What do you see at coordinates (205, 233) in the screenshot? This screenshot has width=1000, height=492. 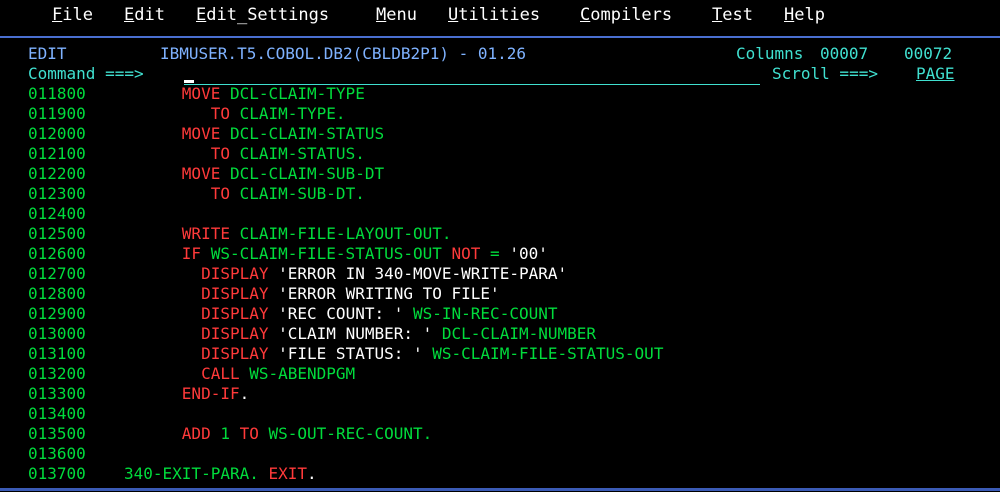 I see `cobol-keyword: WRITE` at bounding box center [205, 233].